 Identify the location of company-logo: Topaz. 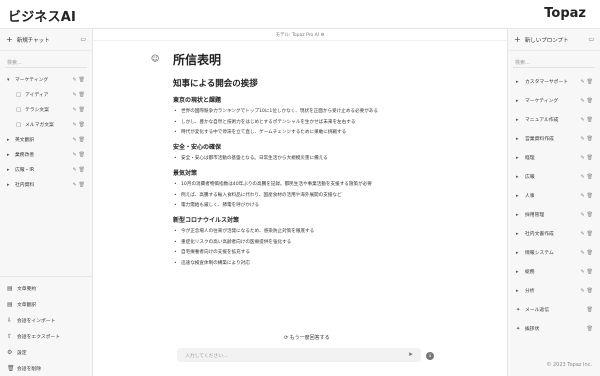
(565, 13).